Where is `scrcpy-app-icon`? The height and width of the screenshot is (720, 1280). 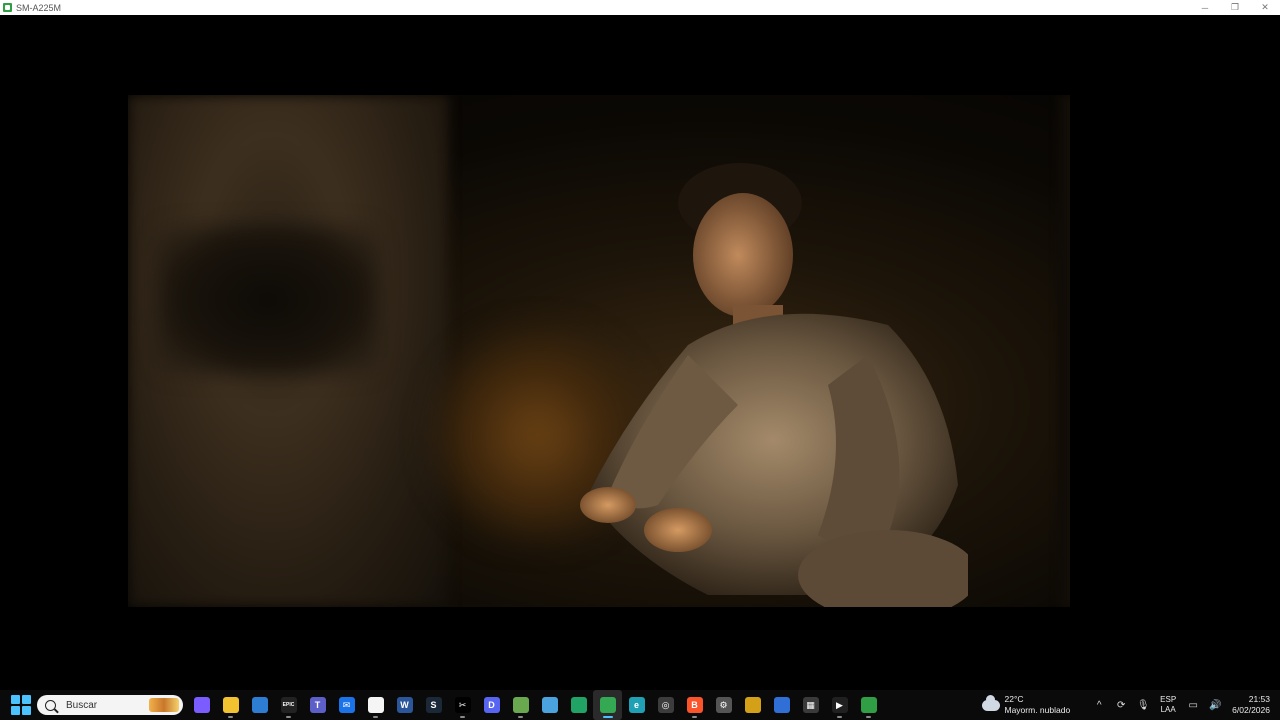
scrcpy-app-icon is located at coordinates (7, 7).